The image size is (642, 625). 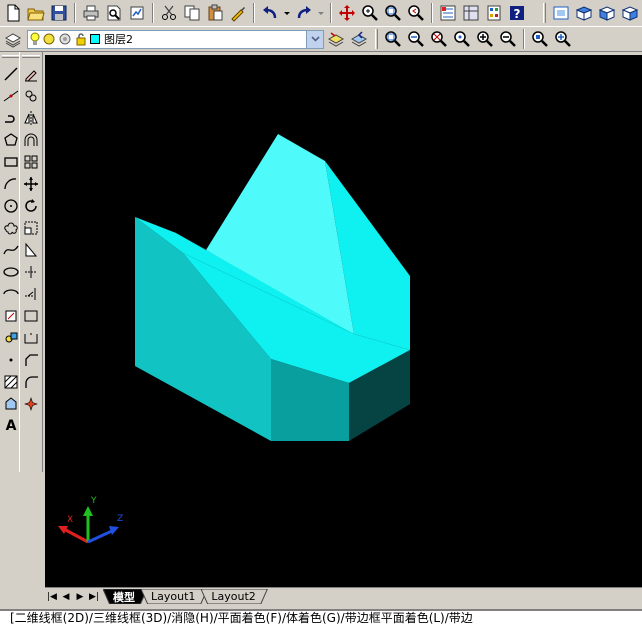 What do you see at coordinates (31, 382) in the screenshot?
I see `fillet-icon` at bounding box center [31, 382].